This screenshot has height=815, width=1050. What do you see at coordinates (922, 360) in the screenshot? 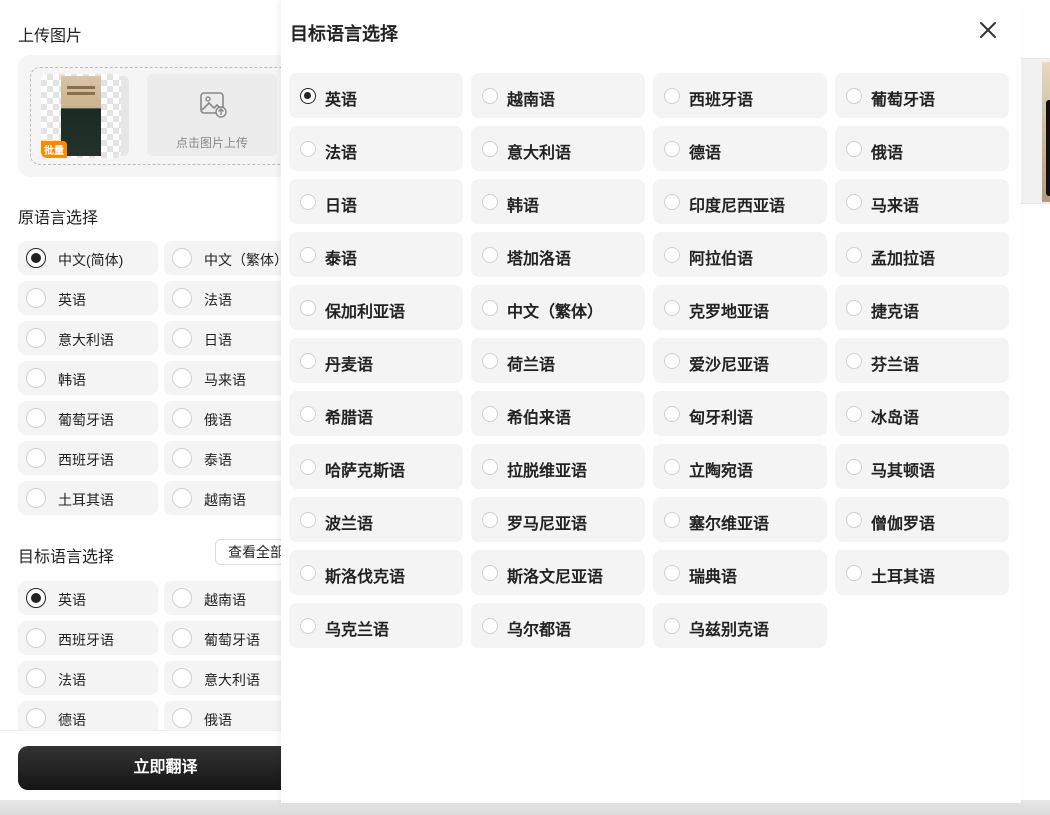
I see `language-option: 芬兰语` at bounding box center [922, 360].